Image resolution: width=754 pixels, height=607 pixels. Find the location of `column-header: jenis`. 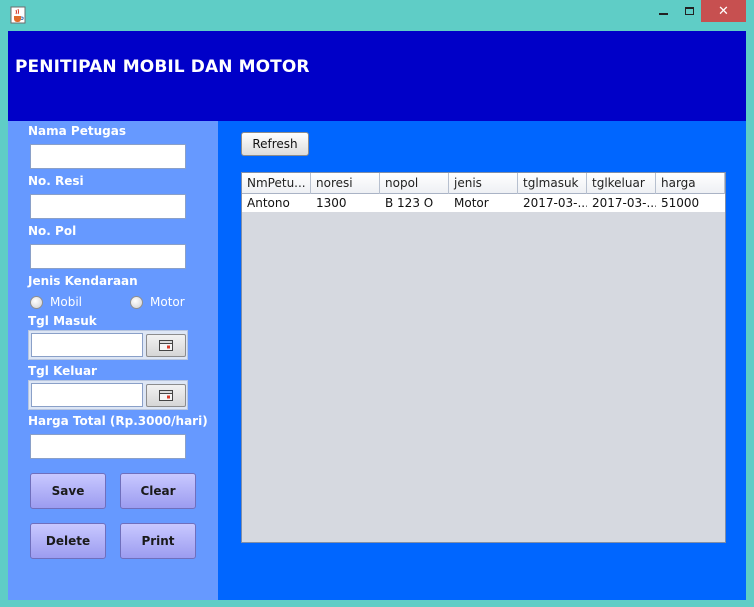

column-header: jenis is located at coordinates (483, 183).